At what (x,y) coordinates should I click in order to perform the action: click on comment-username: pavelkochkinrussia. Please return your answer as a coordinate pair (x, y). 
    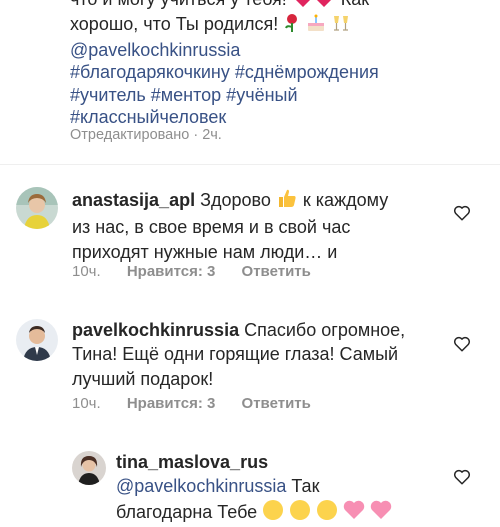
    Looking at the image, I should click on (155, 330).